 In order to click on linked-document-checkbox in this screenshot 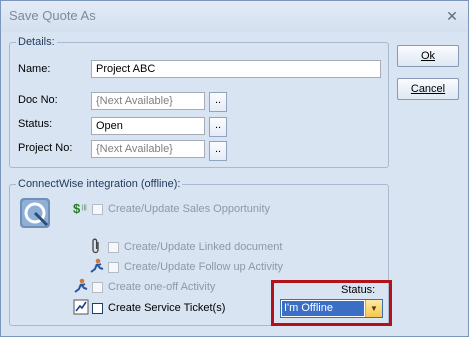, I will do `click(113, 247)`.